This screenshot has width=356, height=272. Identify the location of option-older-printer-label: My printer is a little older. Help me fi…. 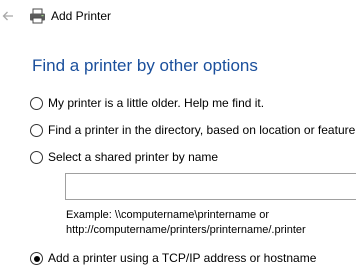
(156, 103).